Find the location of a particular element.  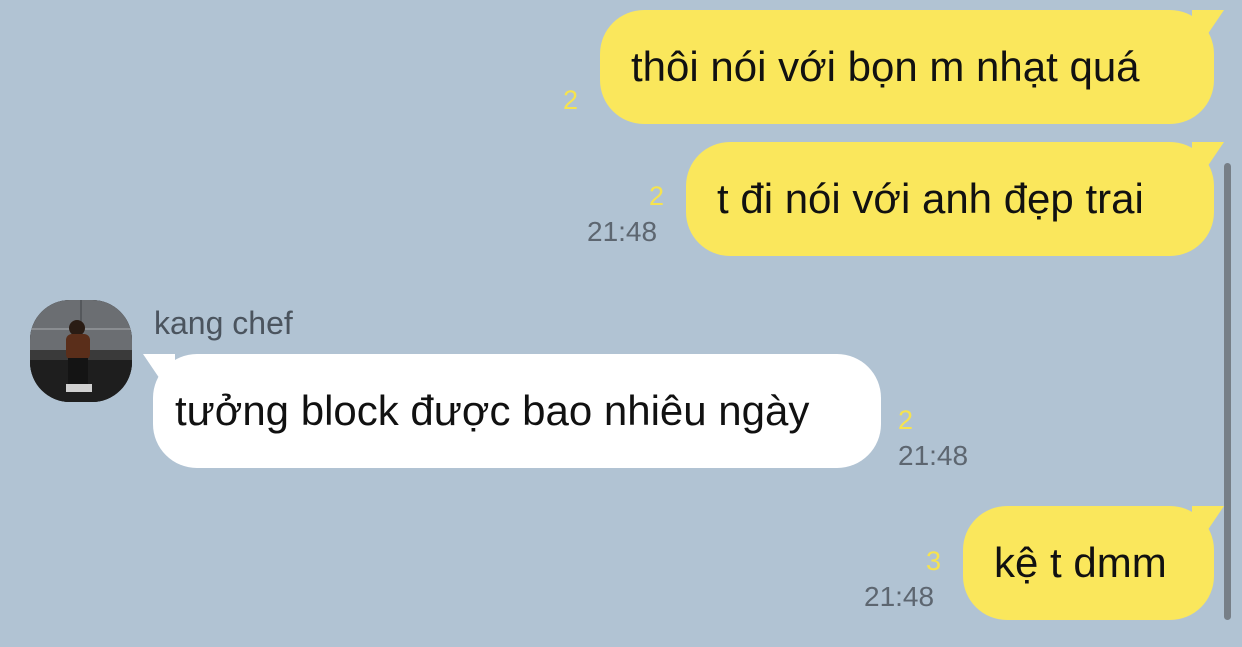

outgoing-message-bubble: thôi nói với bọn m nhạt quá is located at coordinates (907, 67).